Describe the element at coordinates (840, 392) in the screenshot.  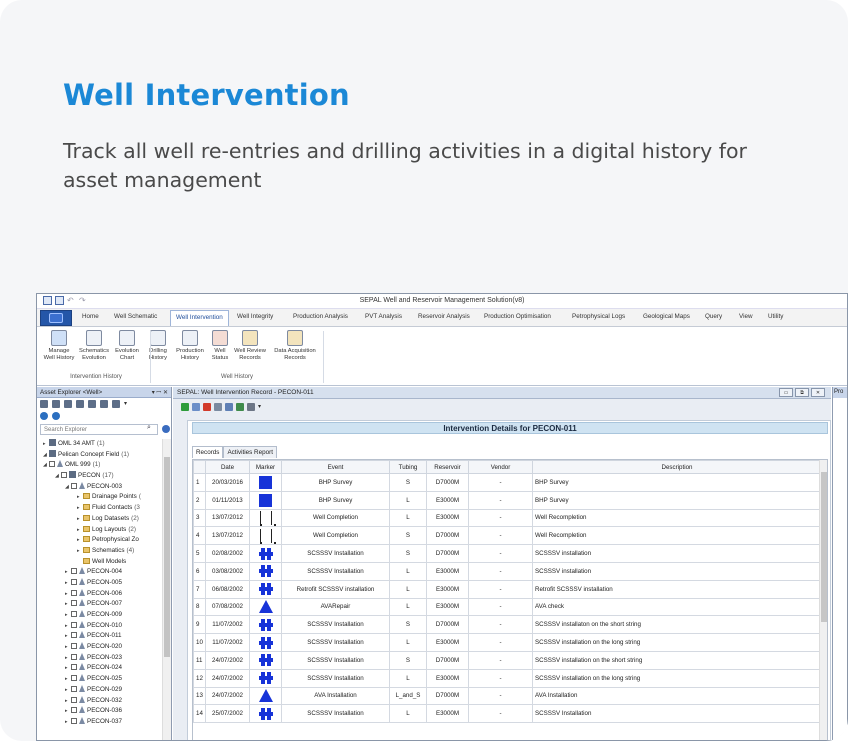
I see `properties-pane-header: Pro` at that location.